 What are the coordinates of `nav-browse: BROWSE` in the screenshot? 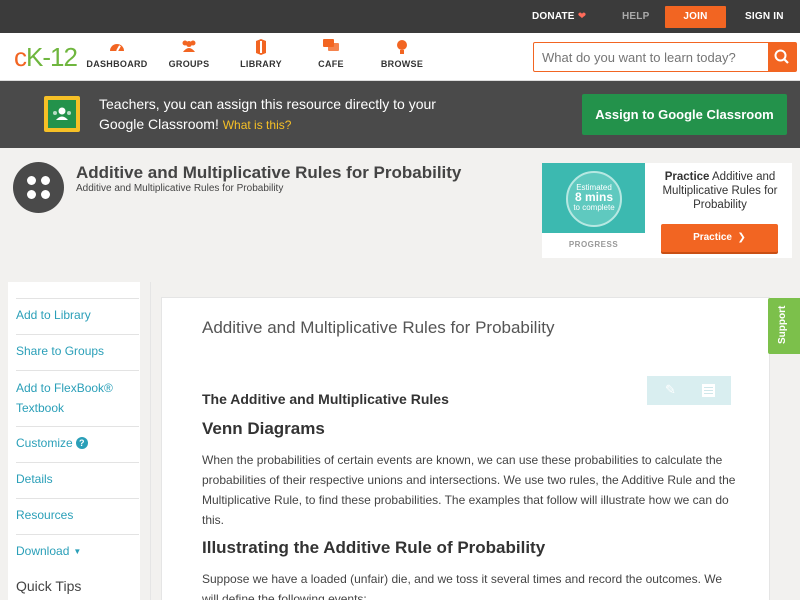 It's located at (402, 54).